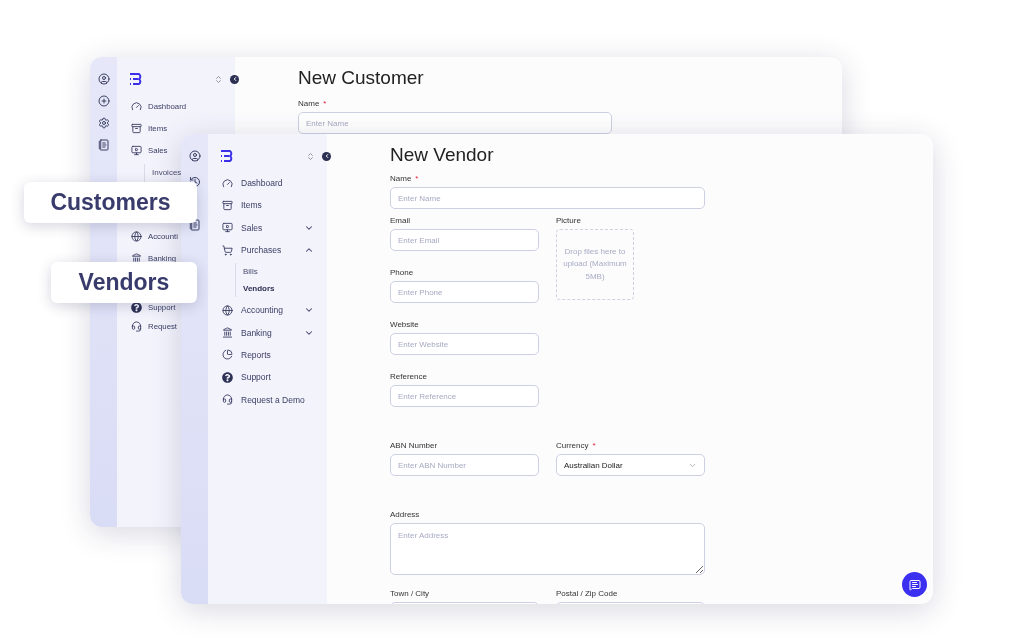  What do you see at coordinates (267, 377) in the screenshot?
I see `nav-item: Support` at bounding box center [267, 377].